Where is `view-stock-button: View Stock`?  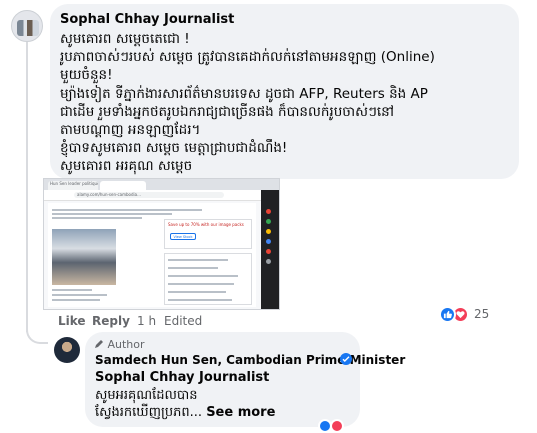
view-stock-button: View Stock is located at coordinates (183, 236).